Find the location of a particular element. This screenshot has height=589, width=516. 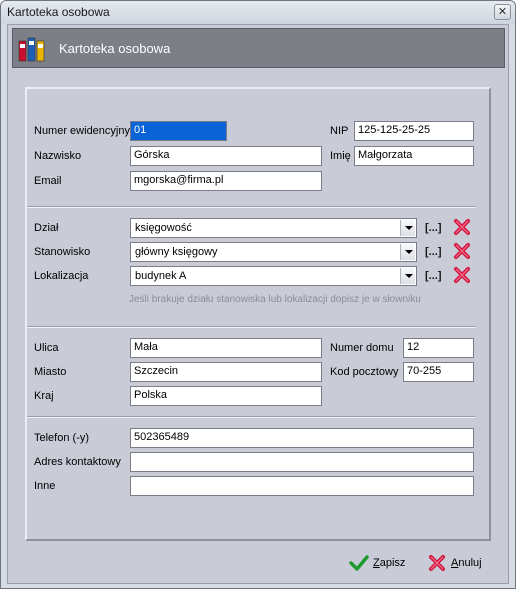

stanowisko-delete-icon is located at coordinates (462, 251).